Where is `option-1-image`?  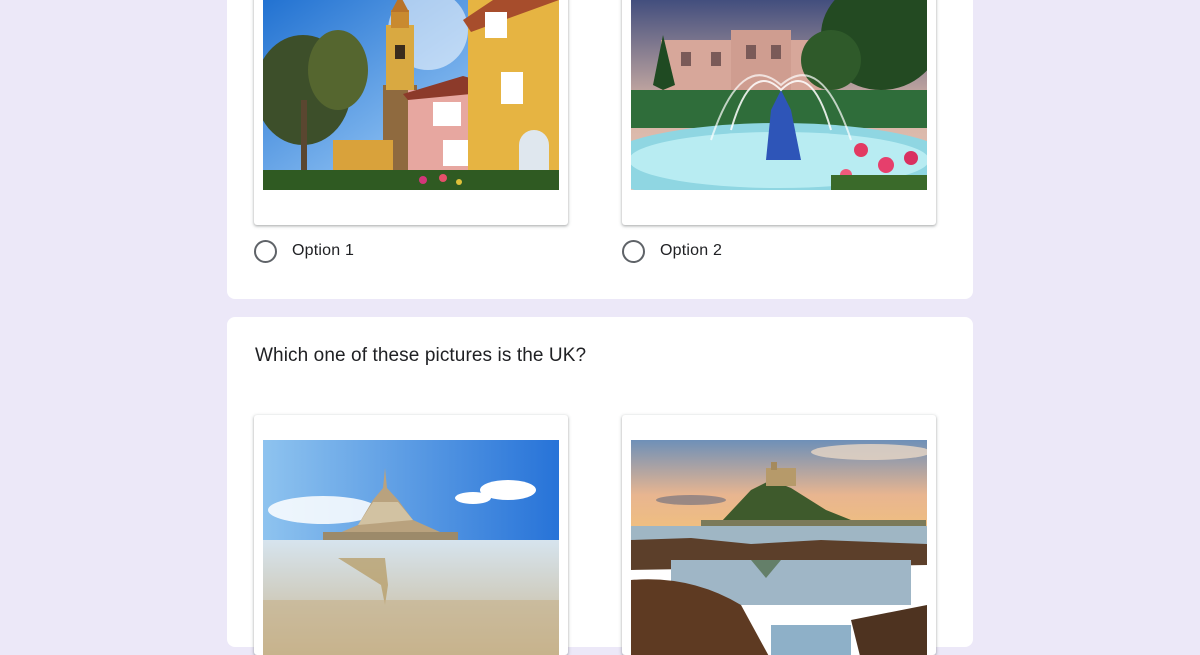 option-1-image is located at coordinates (411, 112).